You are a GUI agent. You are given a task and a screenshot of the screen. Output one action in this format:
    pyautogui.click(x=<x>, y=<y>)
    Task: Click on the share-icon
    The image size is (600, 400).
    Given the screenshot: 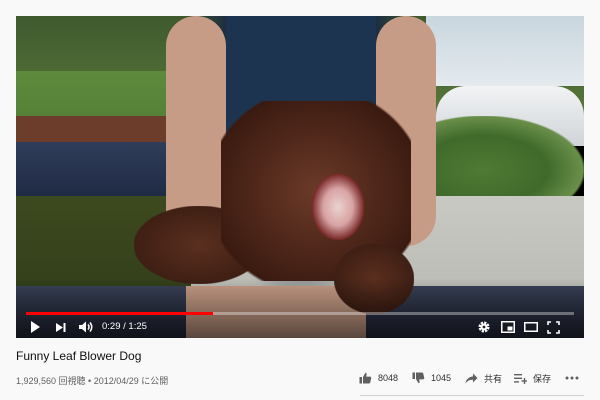 What is the action you would take?
    pyautogui.click(x=471, y=378)
    